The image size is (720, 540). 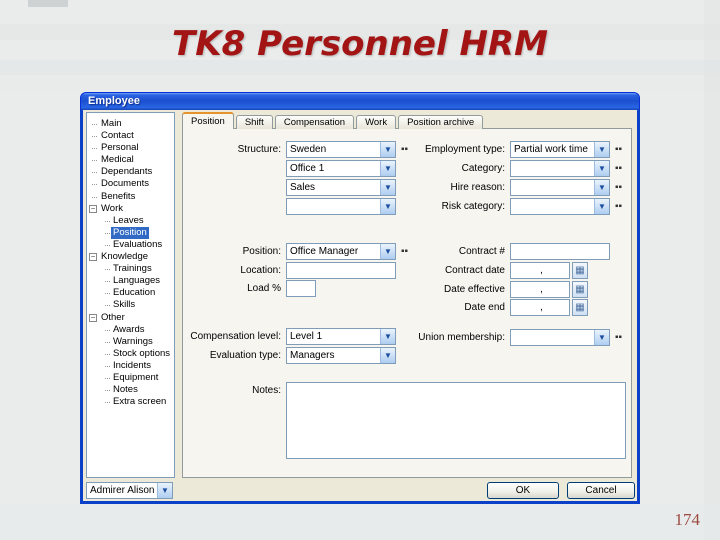 I want to click on tree-item-languages: Languages, so click(x=130, y=281).